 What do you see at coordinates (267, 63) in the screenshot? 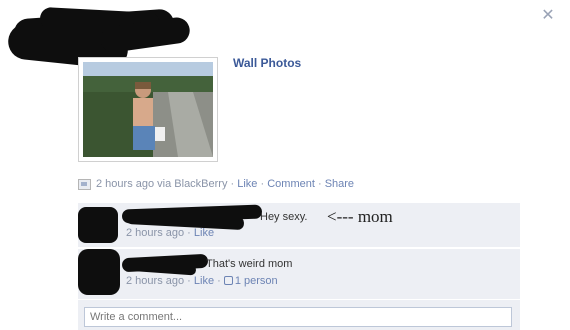
I see `wall-photos-link: Wall Photos` at bounding box center [267, 63].